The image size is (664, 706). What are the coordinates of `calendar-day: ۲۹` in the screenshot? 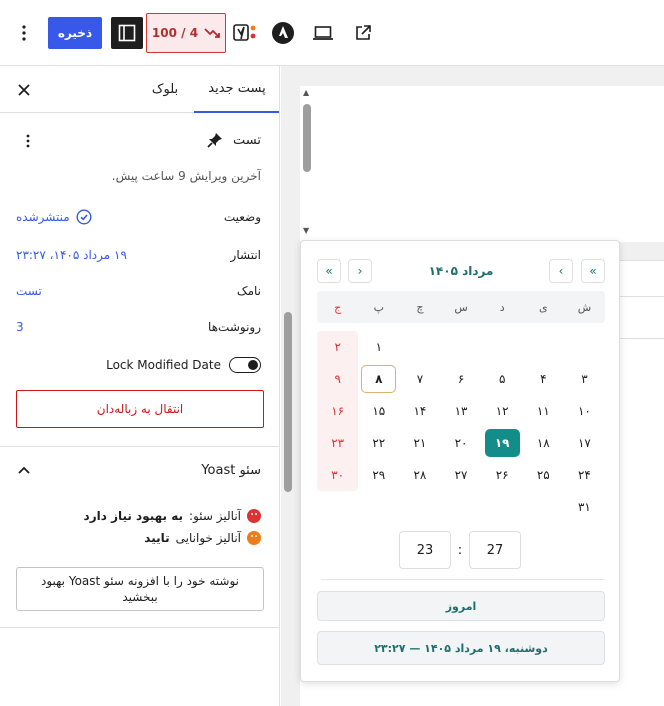 It's located at (378, 475).